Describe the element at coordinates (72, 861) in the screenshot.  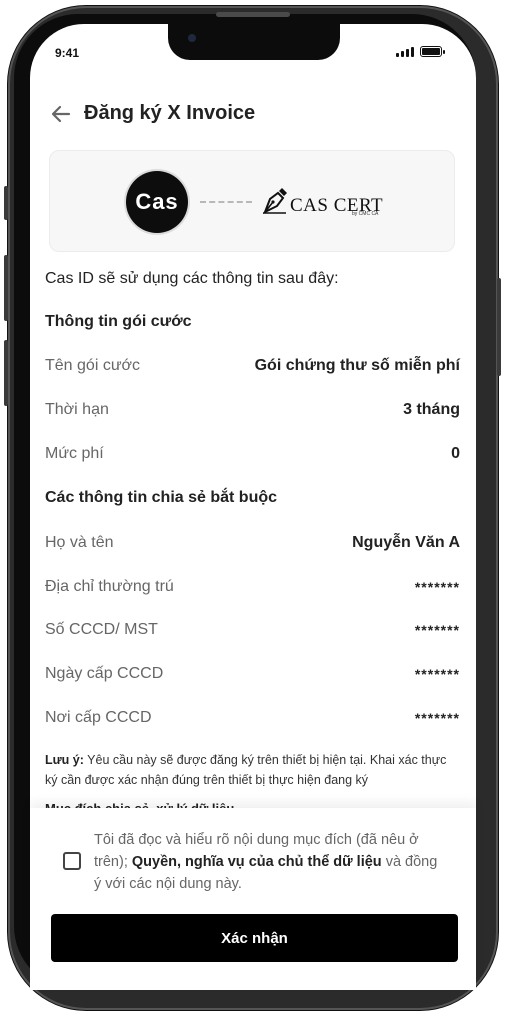
I see `consent-checkbox` at that location.